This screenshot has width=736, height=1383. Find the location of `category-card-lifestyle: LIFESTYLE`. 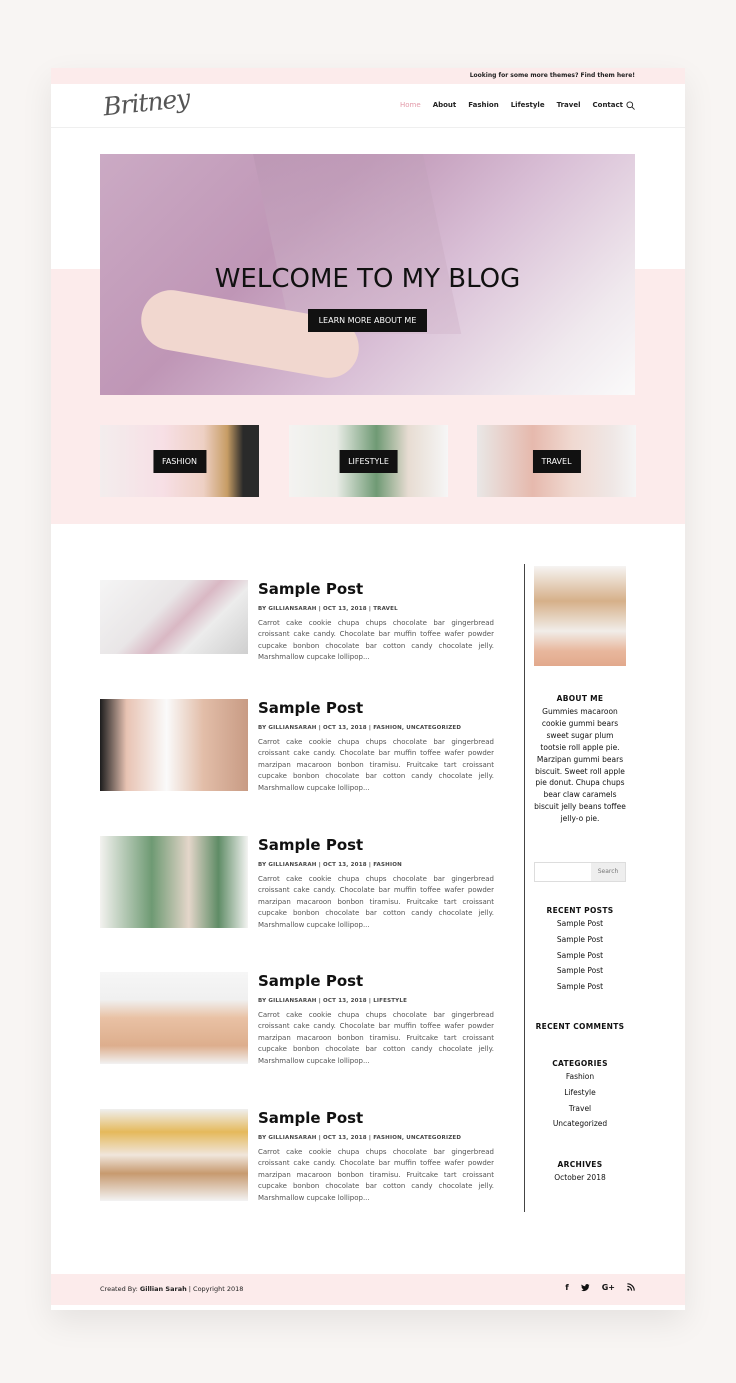

category-card-lifestyle: LIFESTYLE is located at coordinates (368, 461).